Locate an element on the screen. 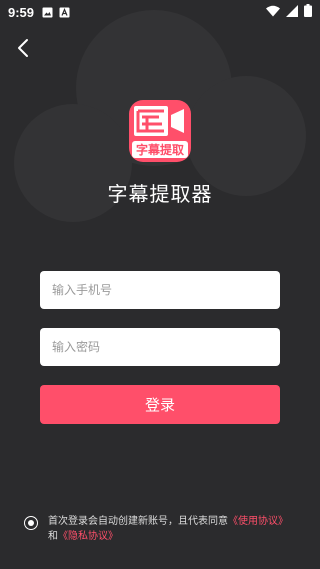 The image size is (320, 569). agreement-prefix: 首次登录会自动创建新账号，且代表同意 is located at coordinates (138, 521).